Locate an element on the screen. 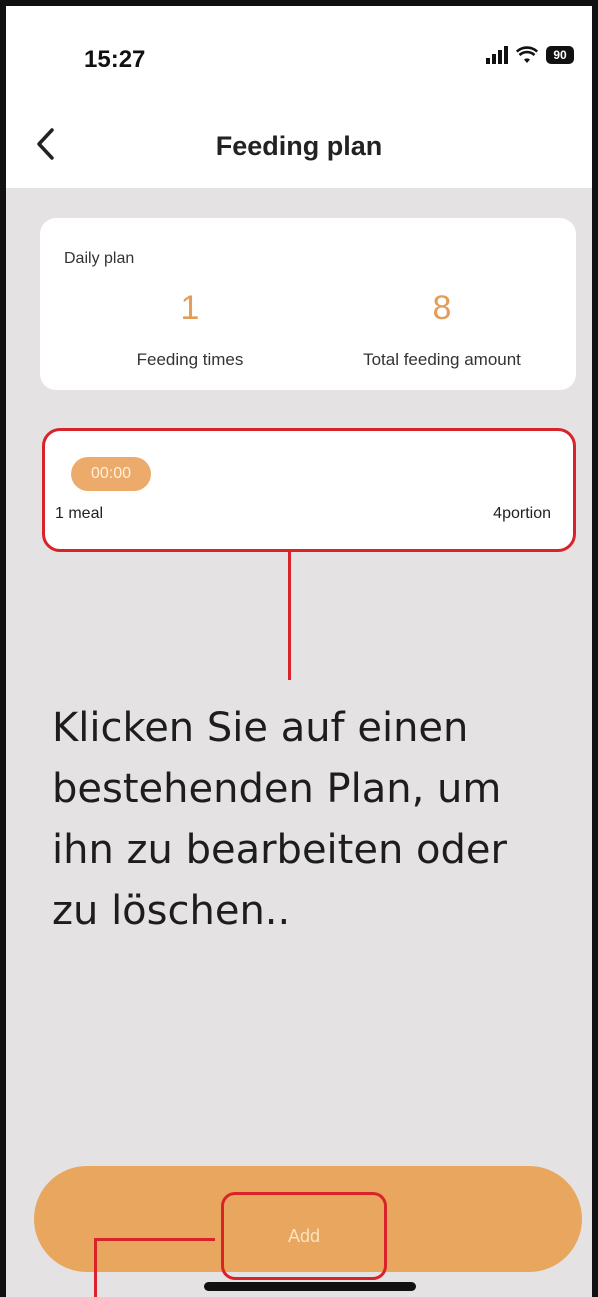 This screenshot has height=1297, width=598. feeding-times-label: Feeding times is located at coordinates (190, 359).